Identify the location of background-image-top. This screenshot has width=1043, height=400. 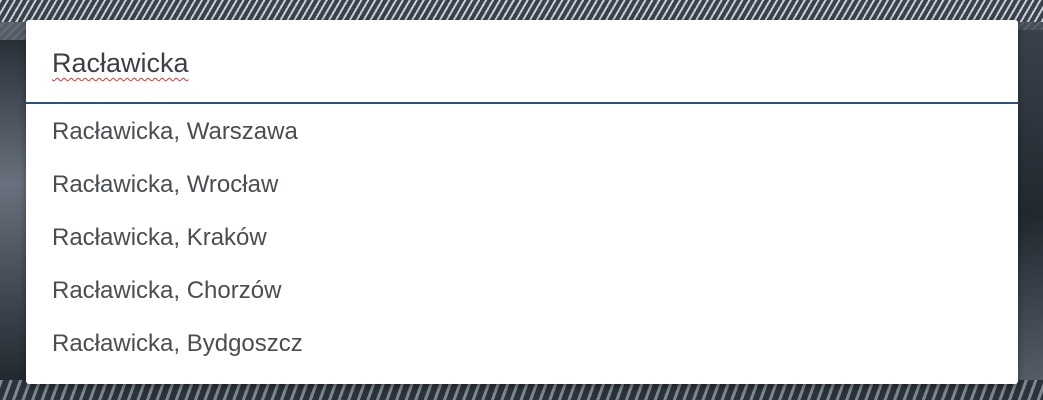
(521, 11).